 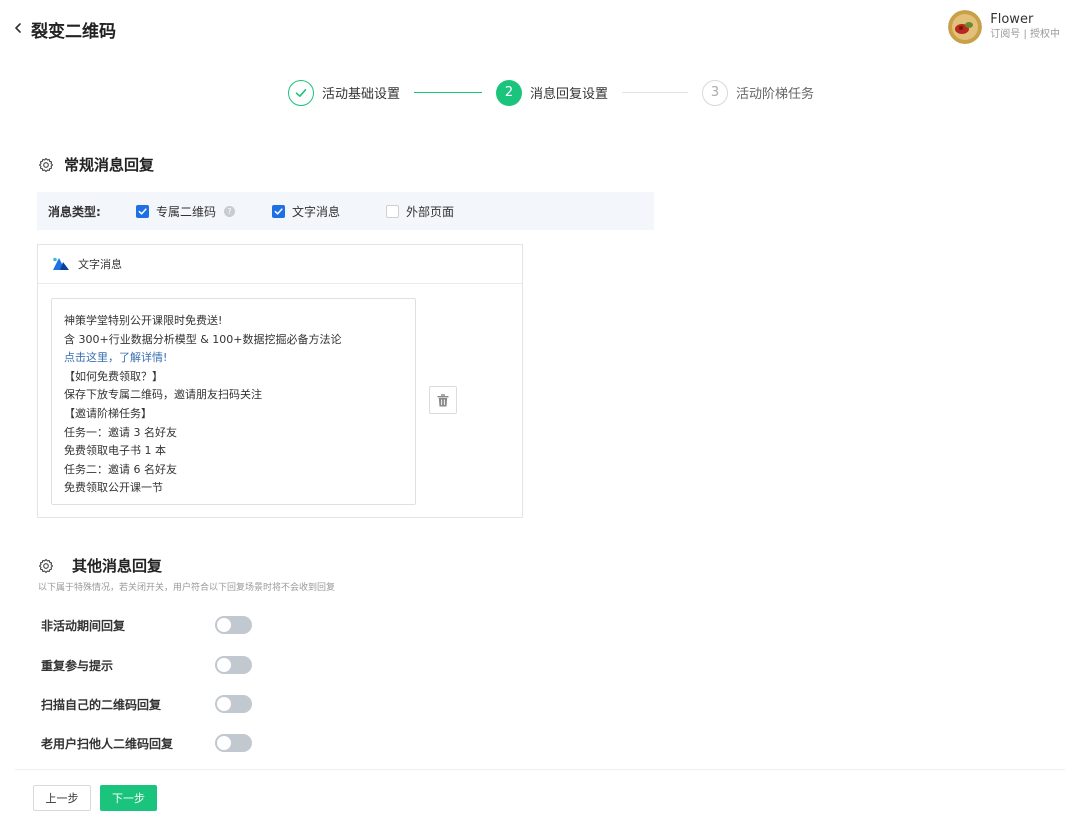 I want to click on prev-step-button: 上一步, so click(x=62, y=798).